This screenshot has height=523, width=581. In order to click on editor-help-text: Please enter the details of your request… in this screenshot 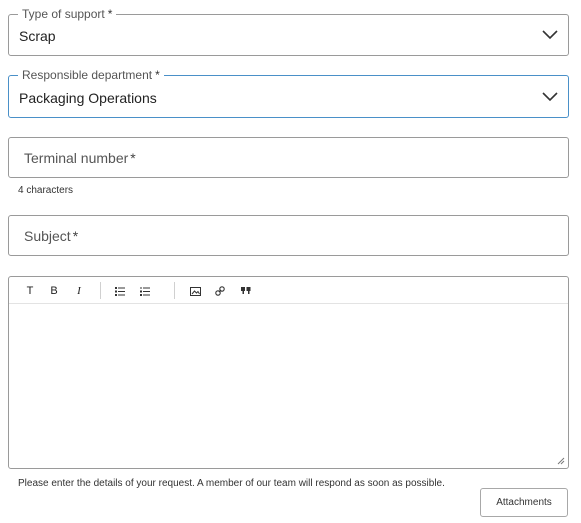, I will do `click(231, 483)`.